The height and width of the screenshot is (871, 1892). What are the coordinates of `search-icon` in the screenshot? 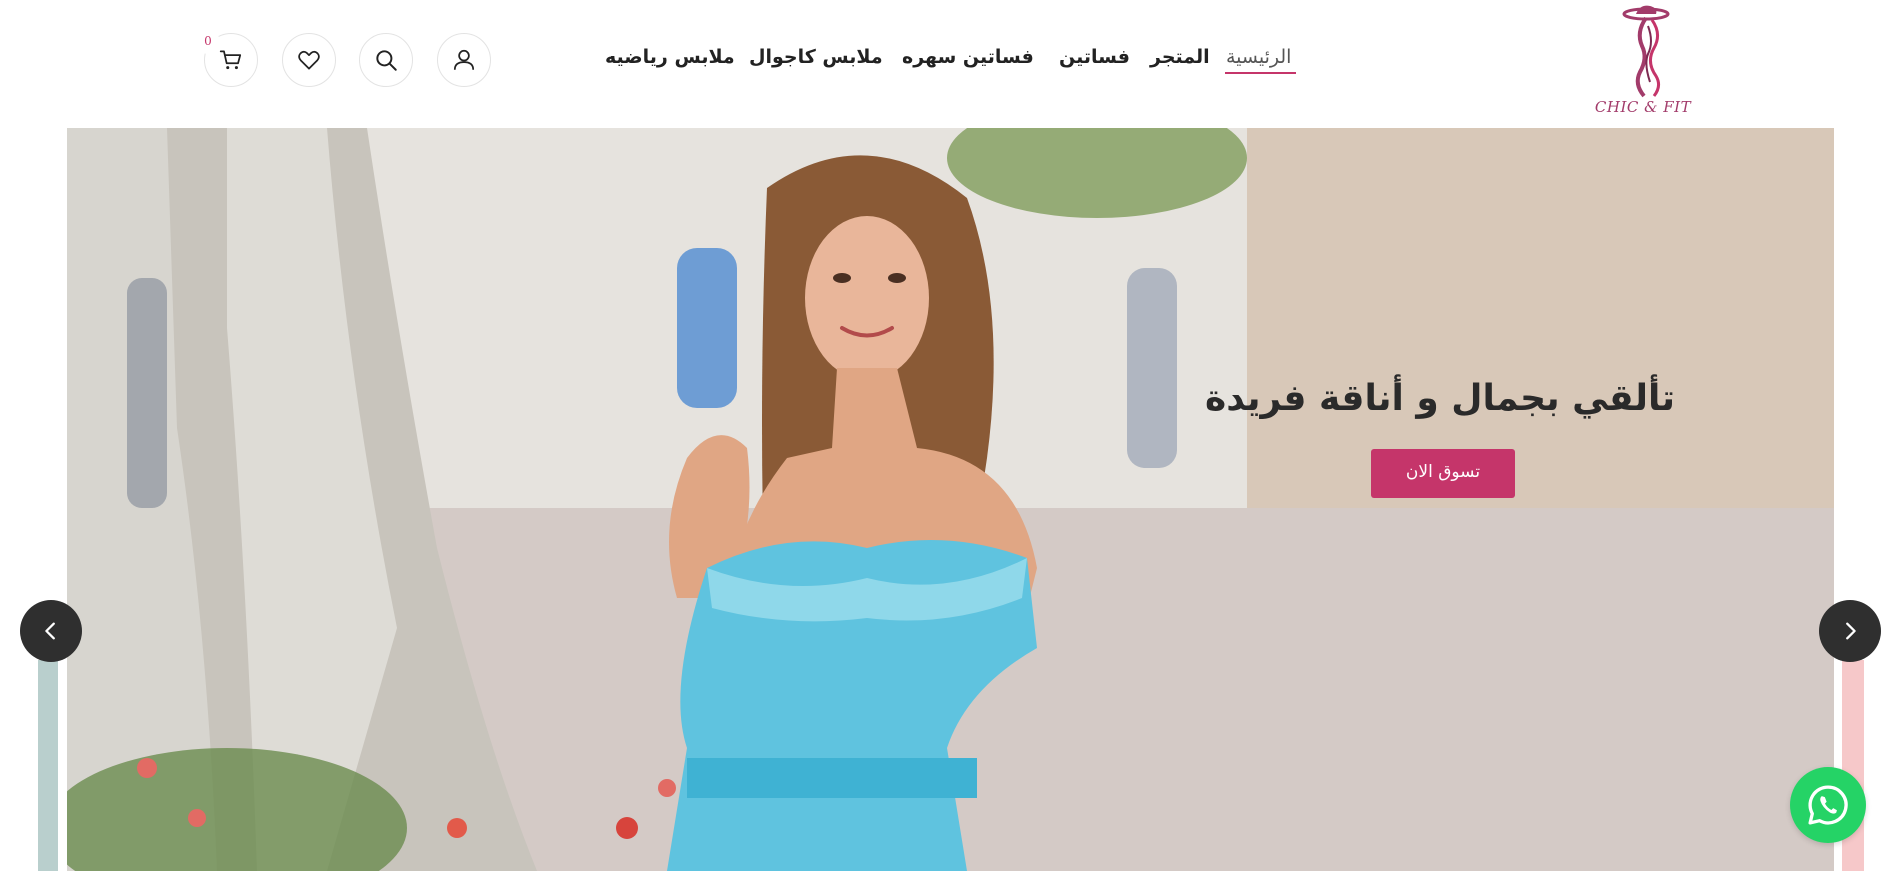 It's located at (386, 60).